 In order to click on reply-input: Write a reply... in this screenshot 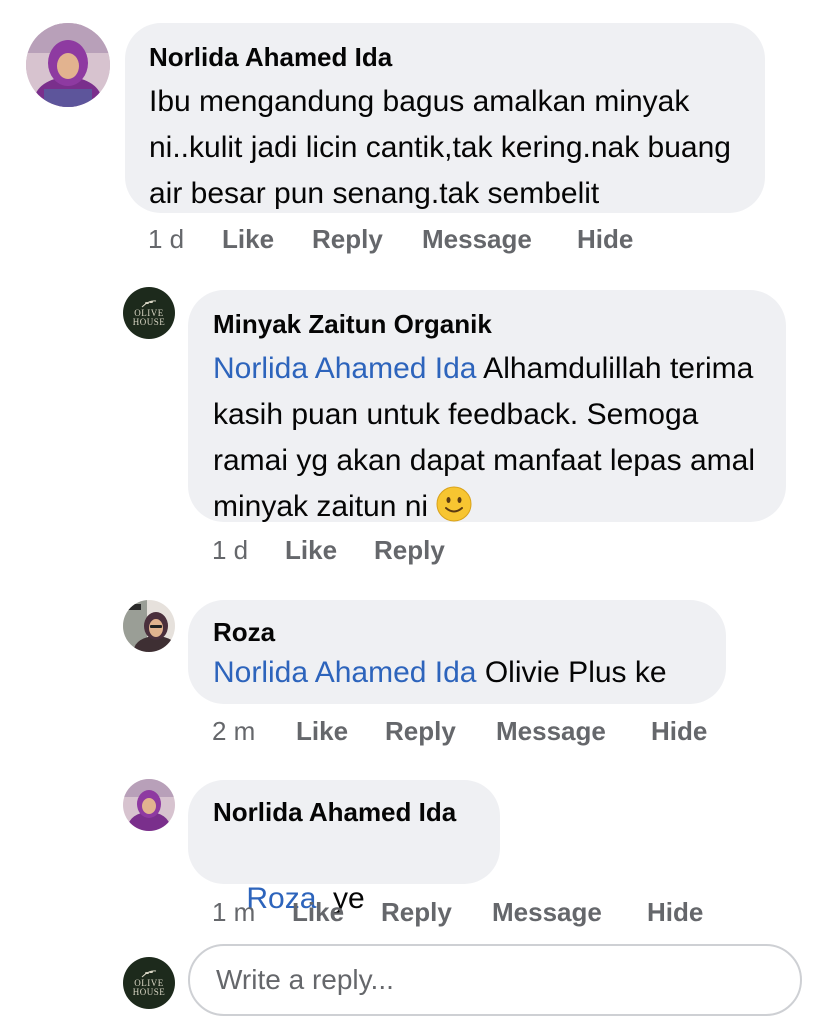, I will do `click(495, 980)`.